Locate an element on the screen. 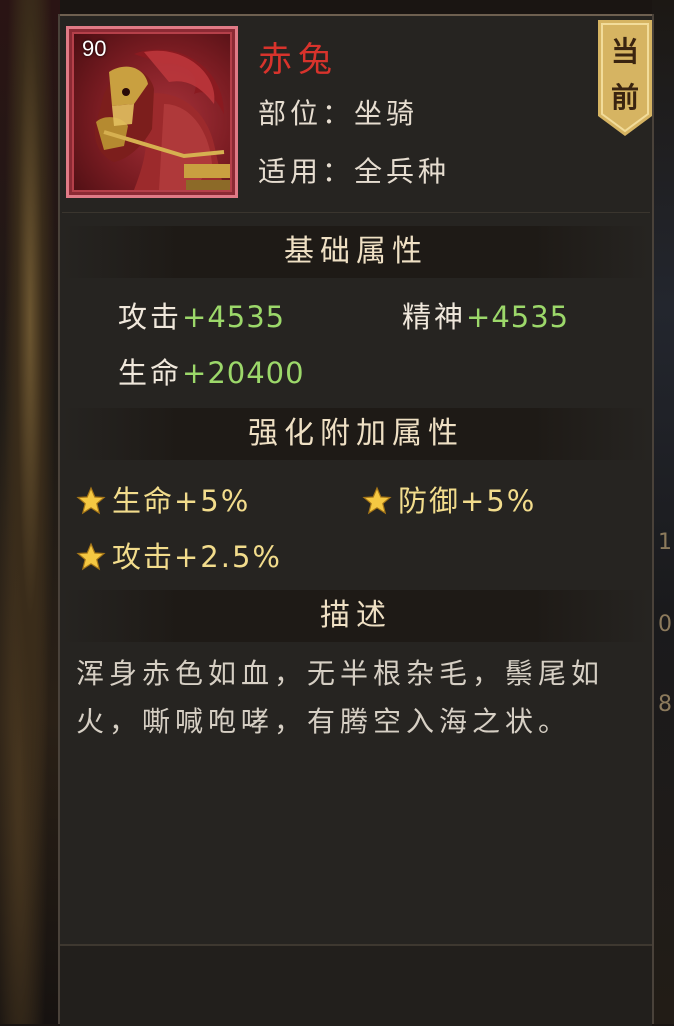 This screenshot has width=674, height=1026. current-tag-char-2: 前 is located at coordinates (624, 97).